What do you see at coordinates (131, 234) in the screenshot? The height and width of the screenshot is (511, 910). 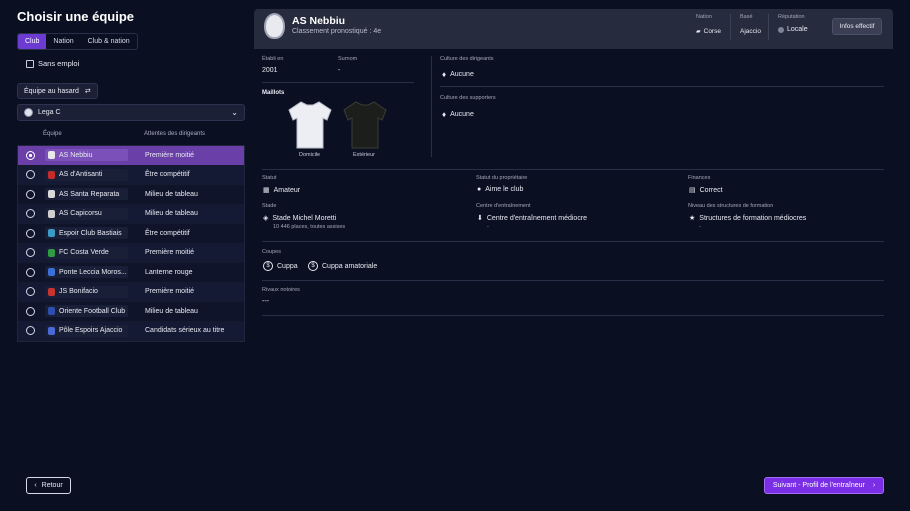 I see `table-row: Espoir Club Bastiais Être compétitif` at bounding box center [131, 234].